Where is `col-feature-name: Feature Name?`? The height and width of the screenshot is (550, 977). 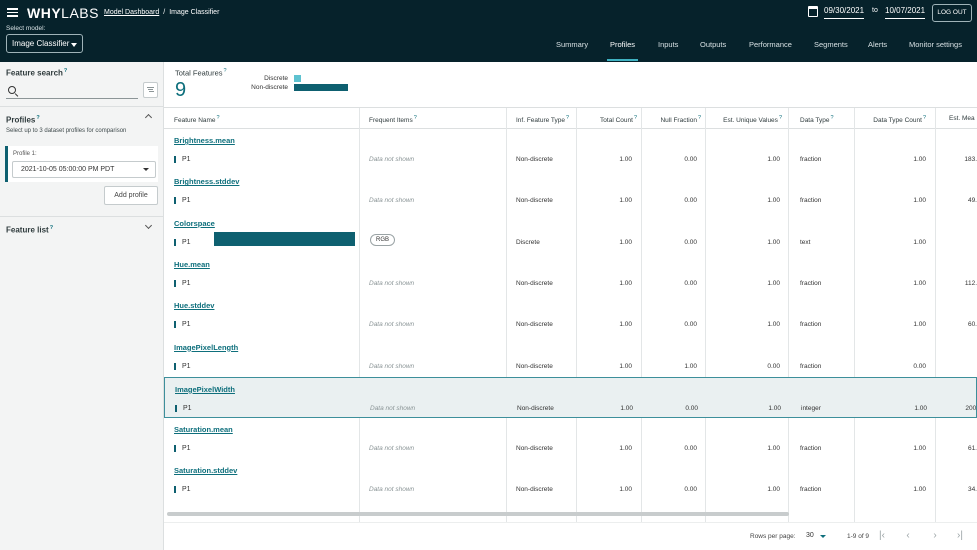
col-feature-name: Feature Name? is located at coordinates (264, 118).